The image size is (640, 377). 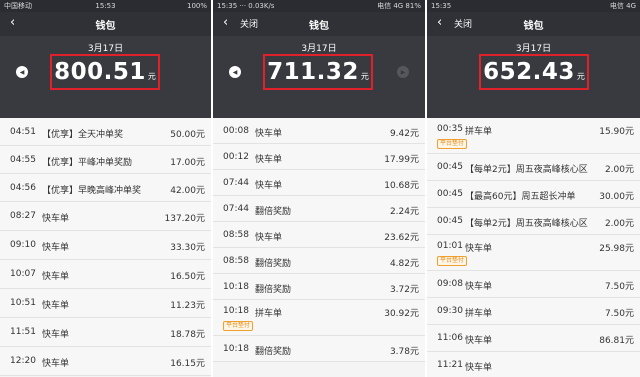 I want to click on list-item: 09:08 快车单 7.50元, so click(x=533, y=284).